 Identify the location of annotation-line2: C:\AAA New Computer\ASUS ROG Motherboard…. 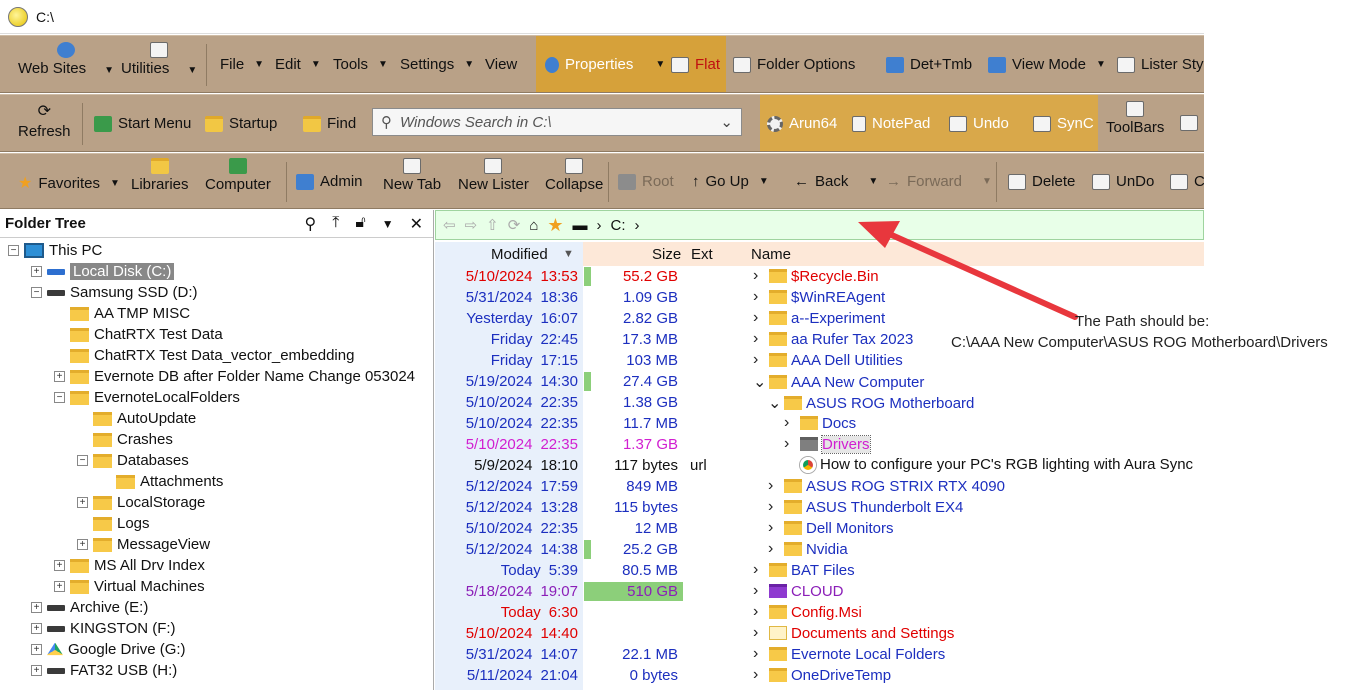
(1139, 342).